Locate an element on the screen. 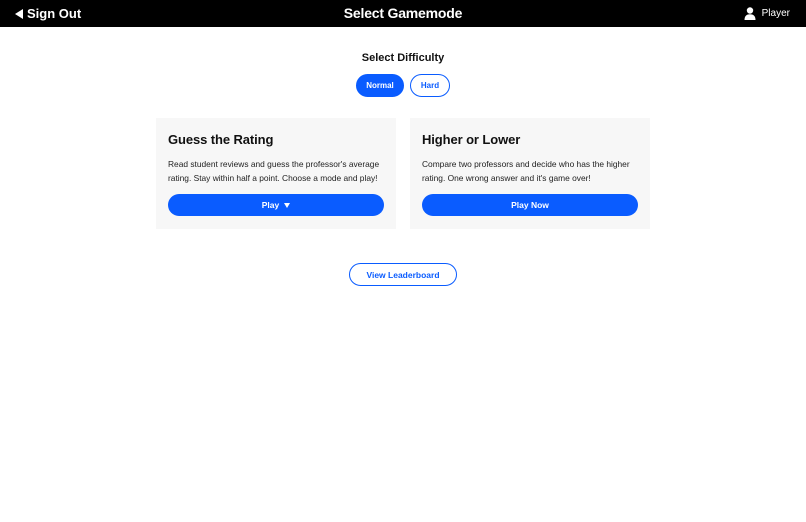  play-button-label: Play is located at coordinates (270, 205).